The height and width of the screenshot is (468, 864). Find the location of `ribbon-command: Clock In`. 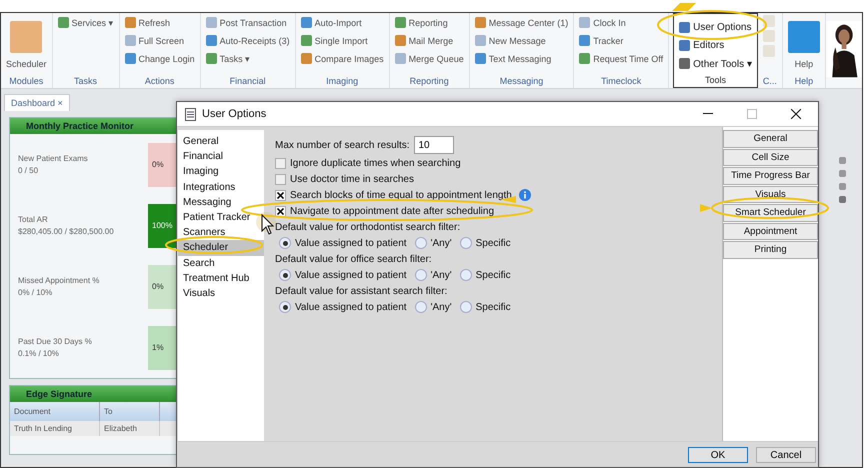

ribbon-command: Clock In is located at coordinates (602, 22).